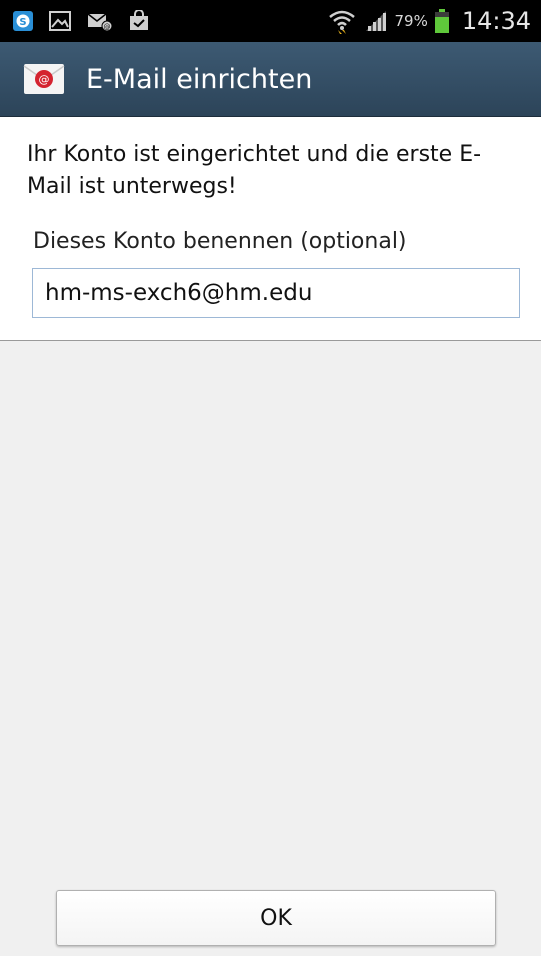 The width and height of the screenshot is (541, 956). What do you see at coordinates (342, 21) in the screenshot?
I see `wifi-icon` at bounding box center [342, 21].